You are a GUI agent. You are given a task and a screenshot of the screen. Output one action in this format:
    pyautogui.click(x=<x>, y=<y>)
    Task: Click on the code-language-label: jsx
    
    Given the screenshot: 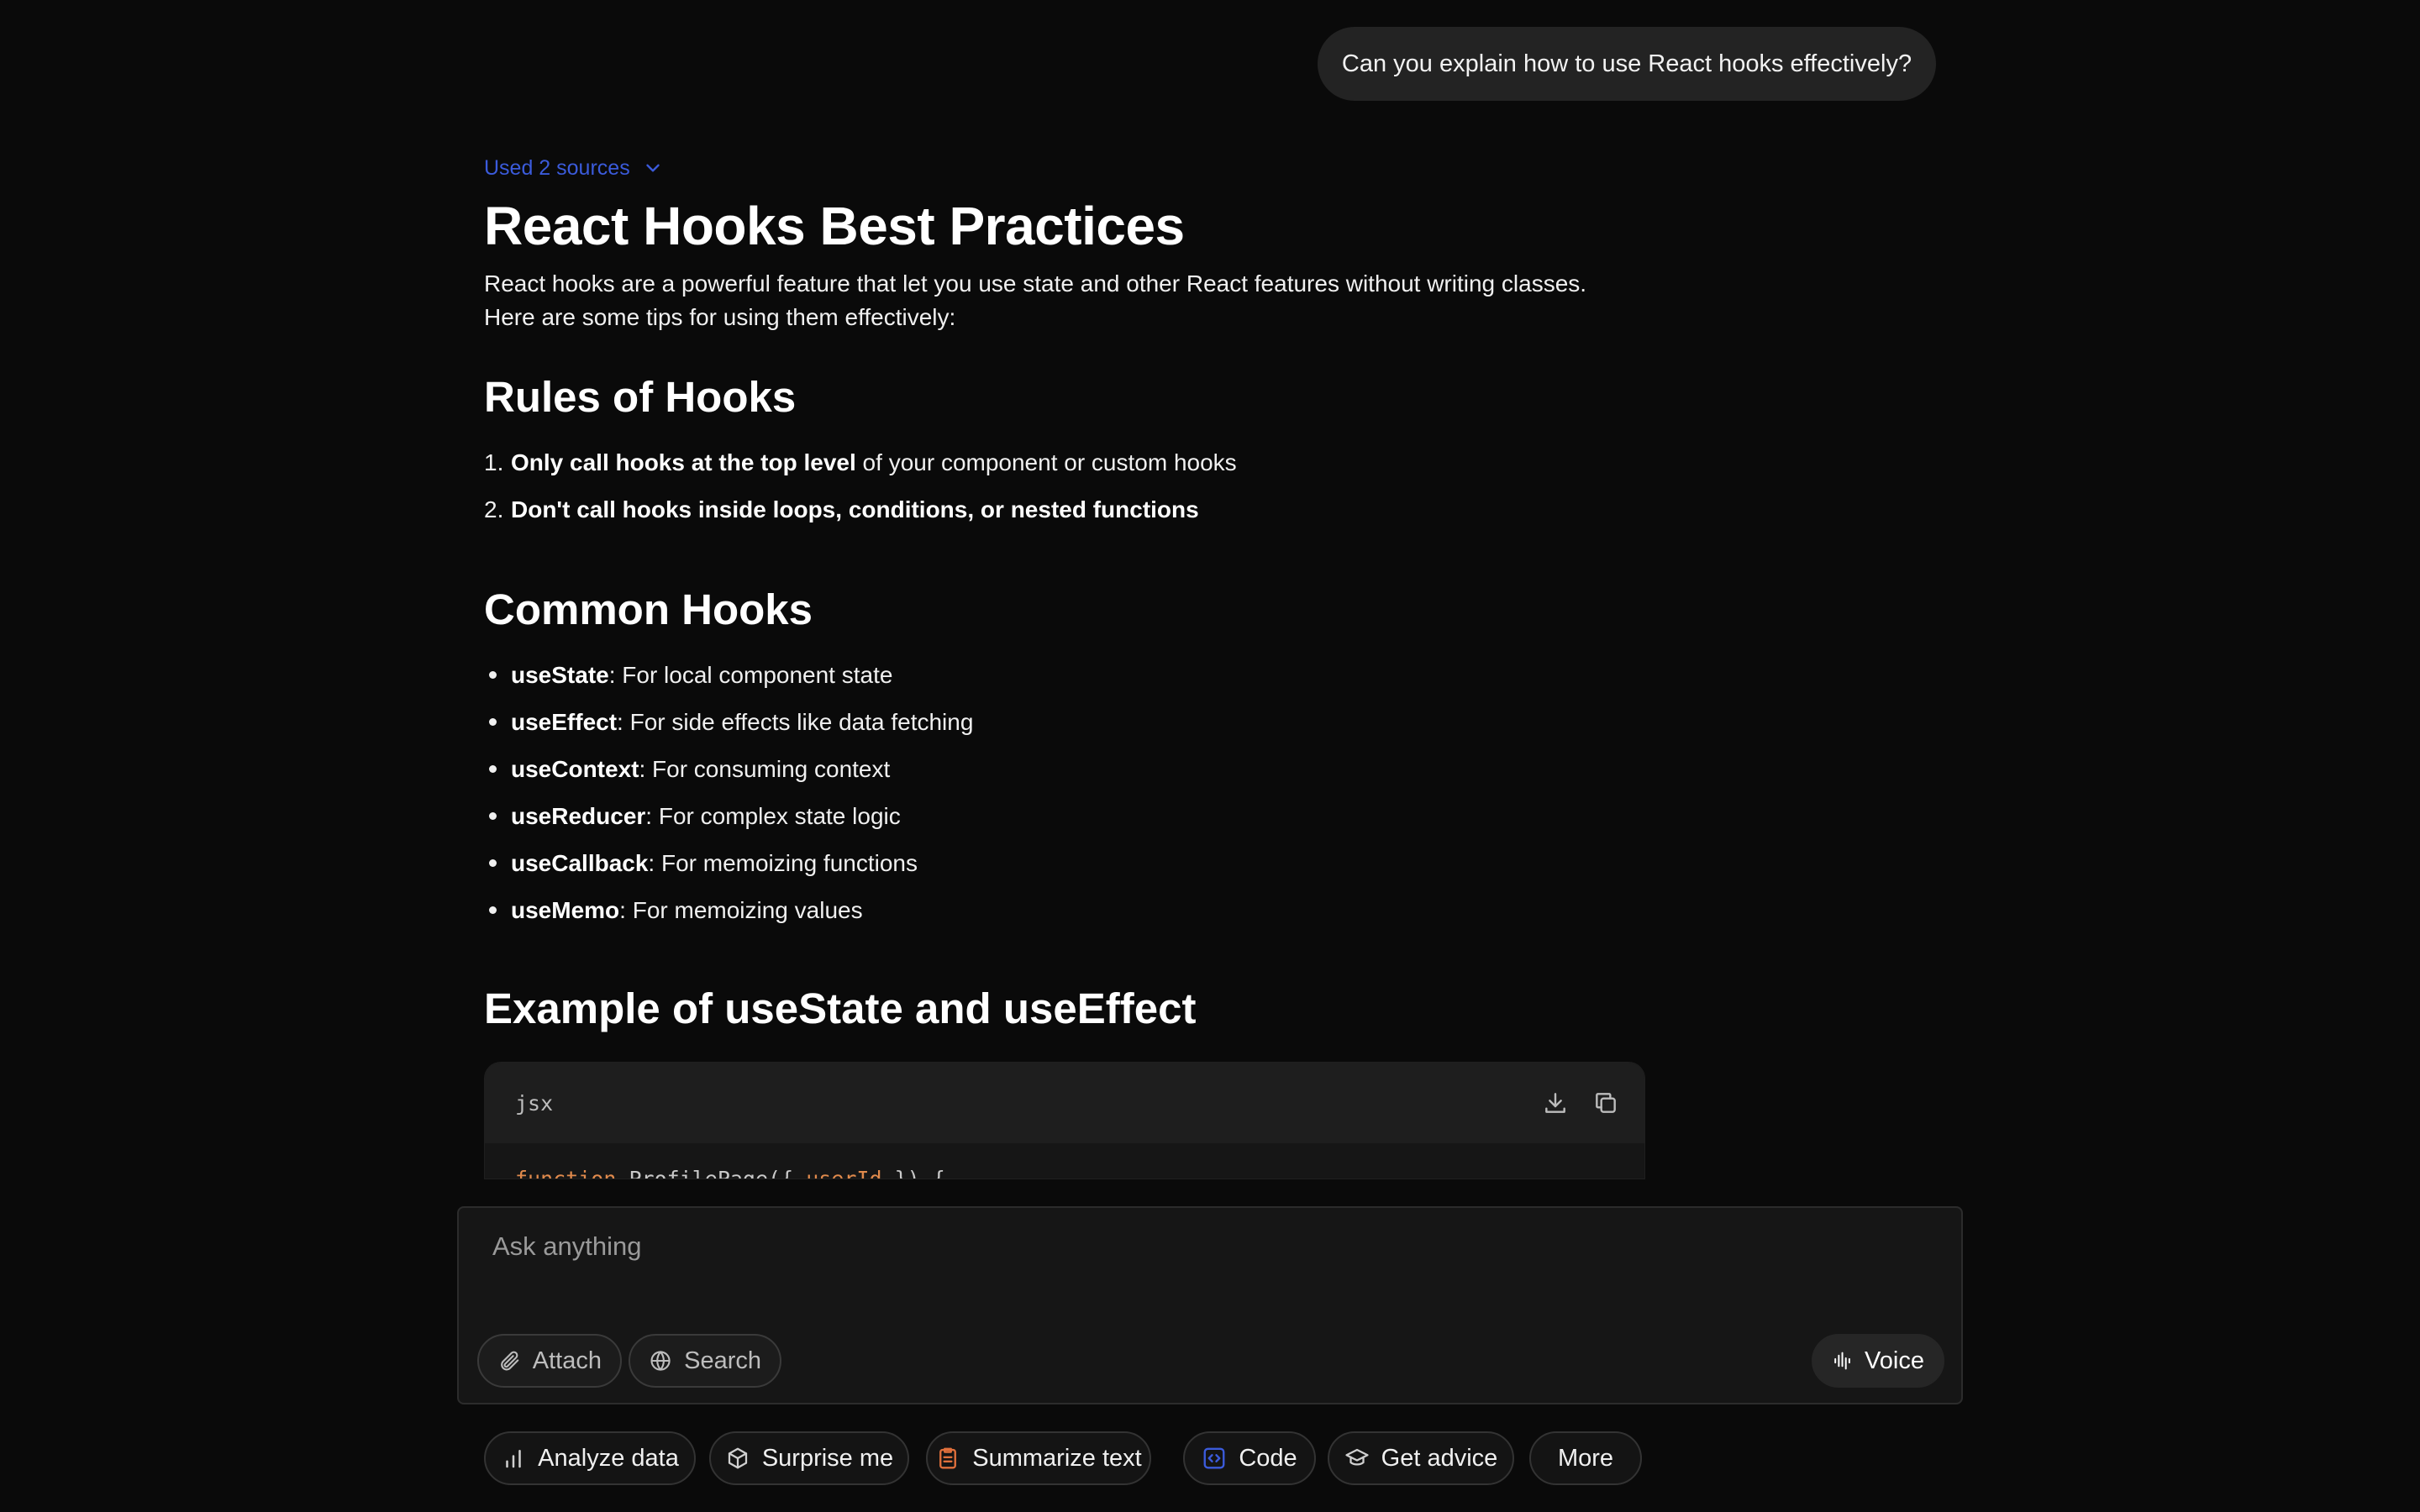 What is the action you would take?
    pyautogui.click(x=534, y=1103)
    